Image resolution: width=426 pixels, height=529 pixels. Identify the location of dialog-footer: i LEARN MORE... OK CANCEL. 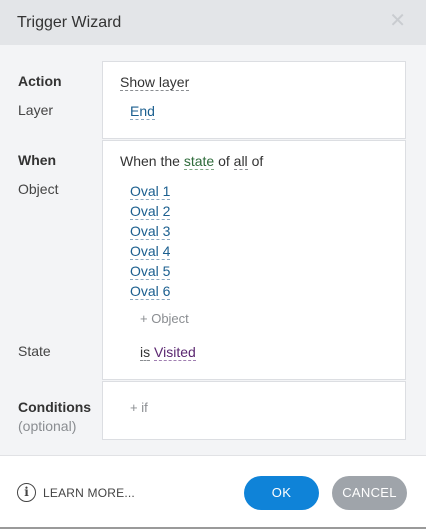
(213, 491).